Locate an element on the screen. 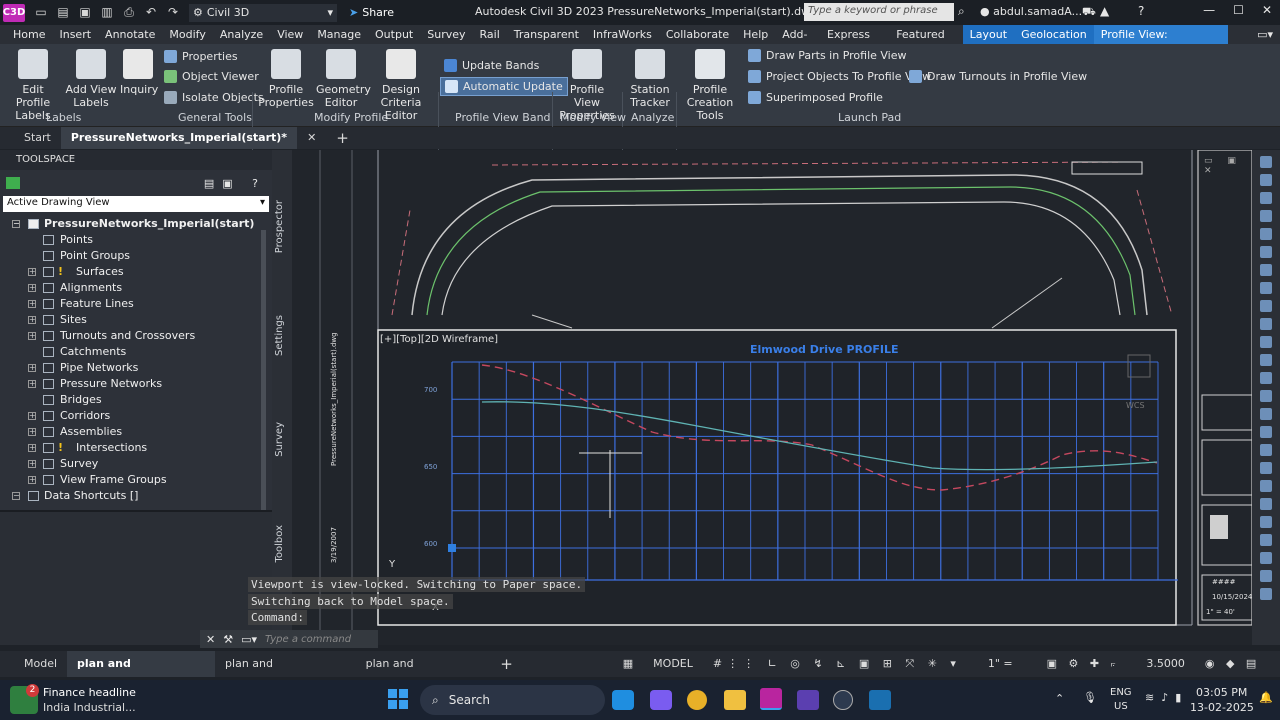  tree-item-points: Points is located at coordinates (136, 240).